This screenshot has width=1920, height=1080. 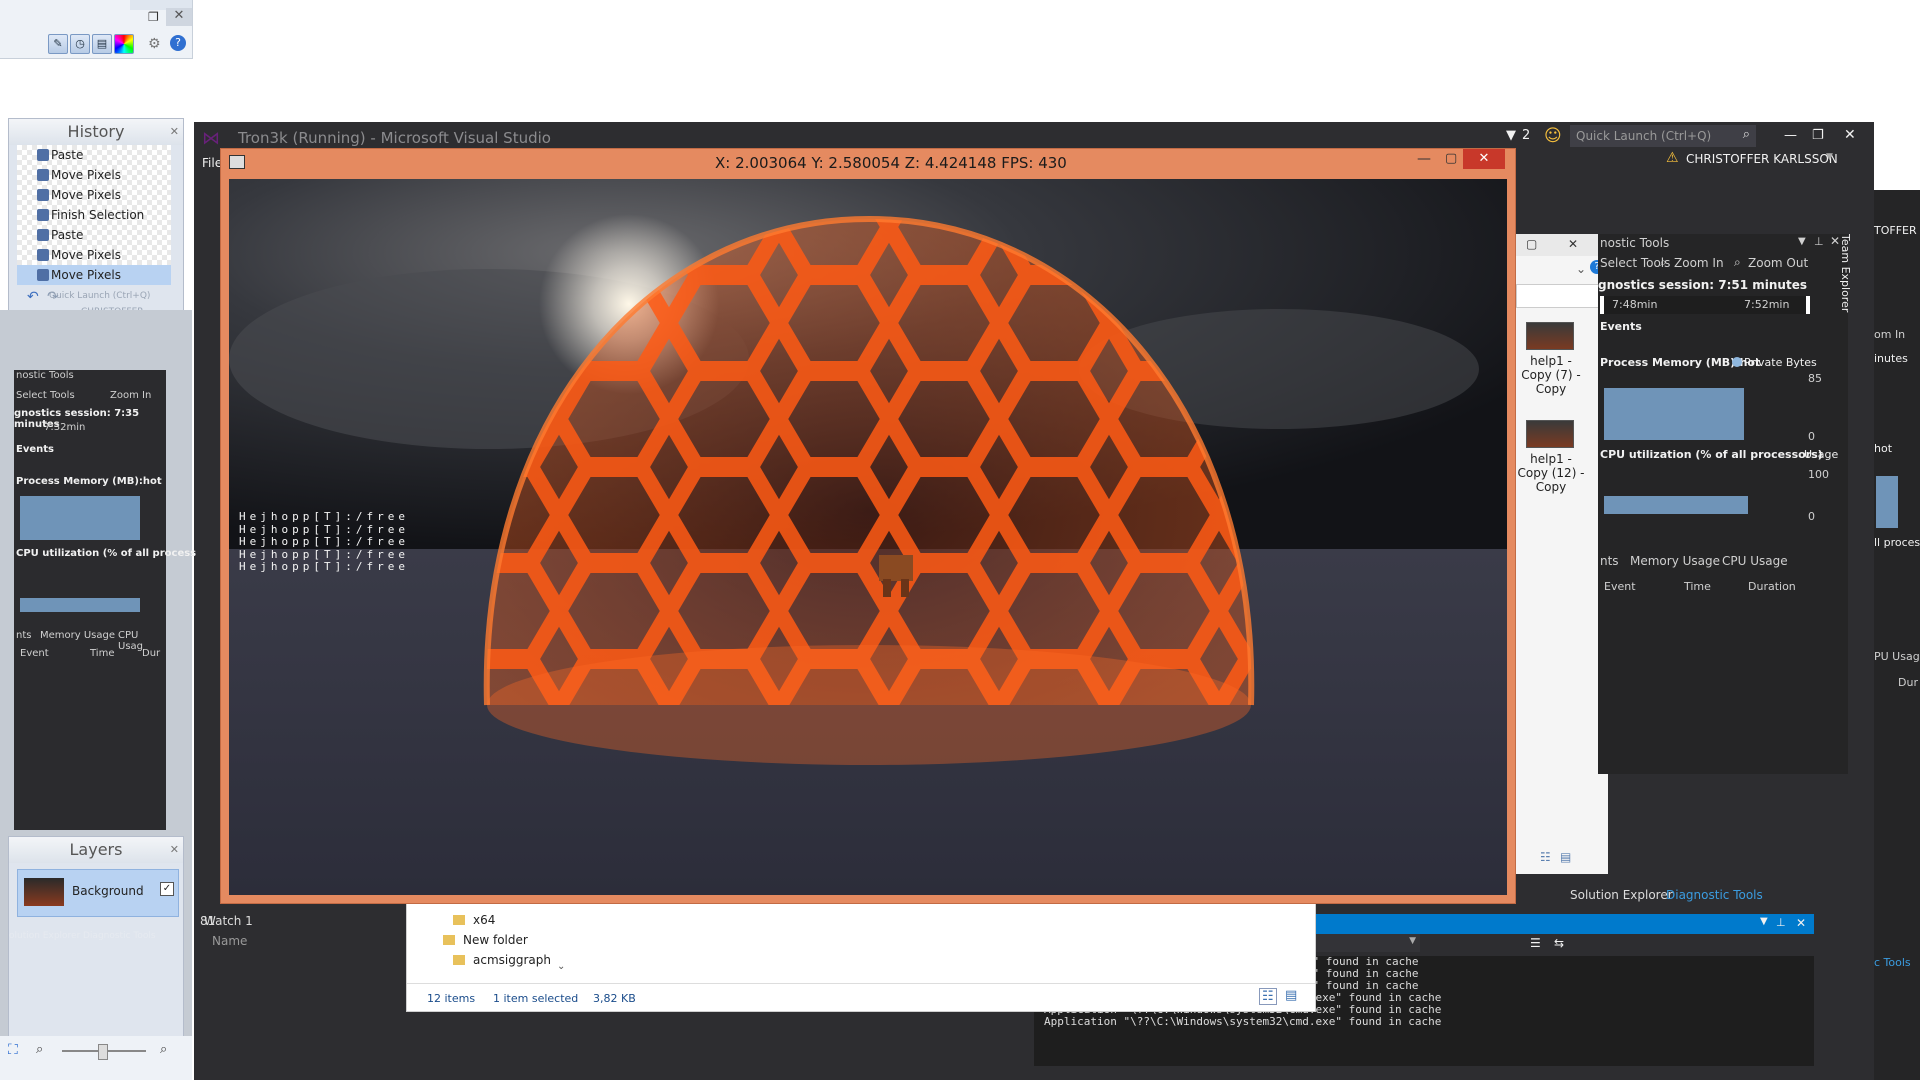 I want to click on zoom-in-button: Zoom In, so click(x=1699, y=263).